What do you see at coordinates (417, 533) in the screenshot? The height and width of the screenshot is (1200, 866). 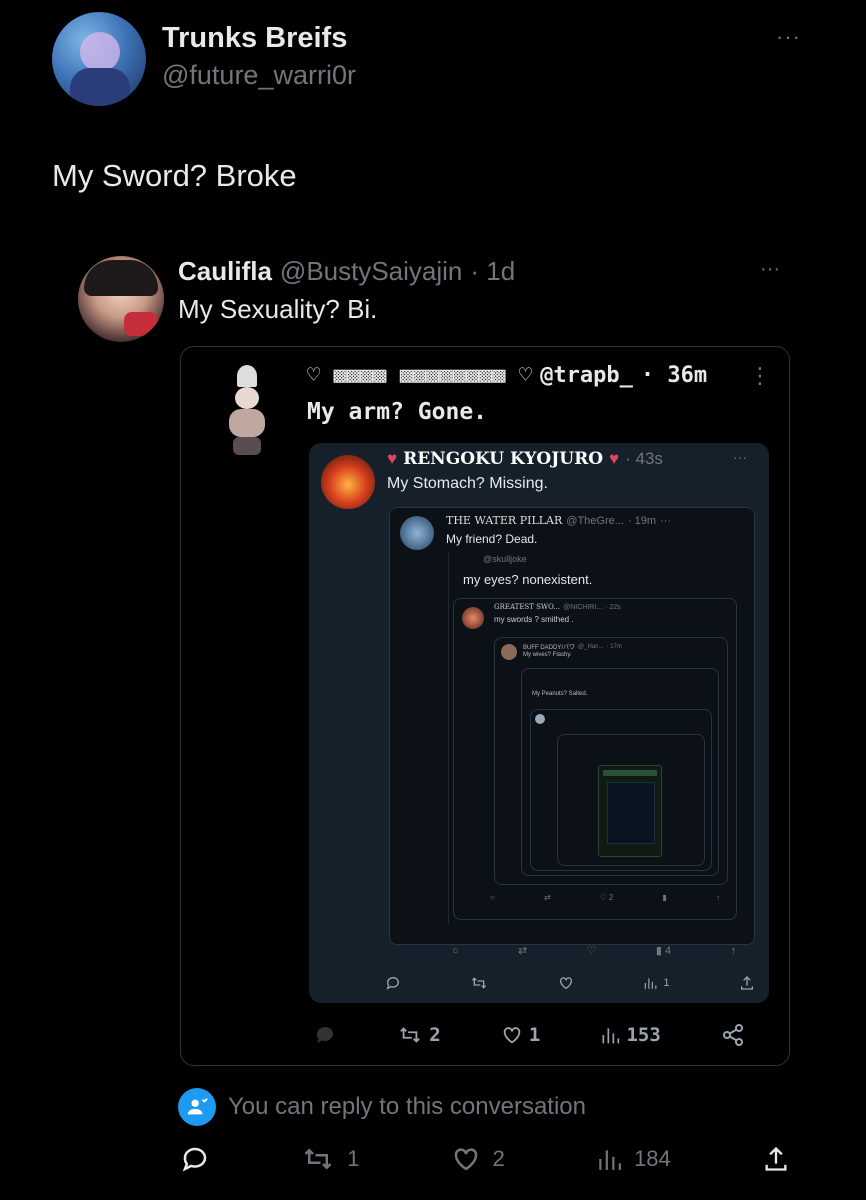 I see `nested3-avatar` at bounding box center [417, 533].